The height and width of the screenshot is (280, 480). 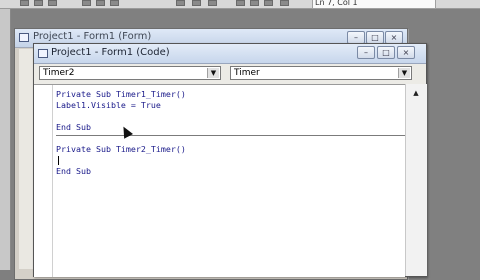 I want to click on procedure-dropdown: Timer ▼, so click(x=321, y=73).